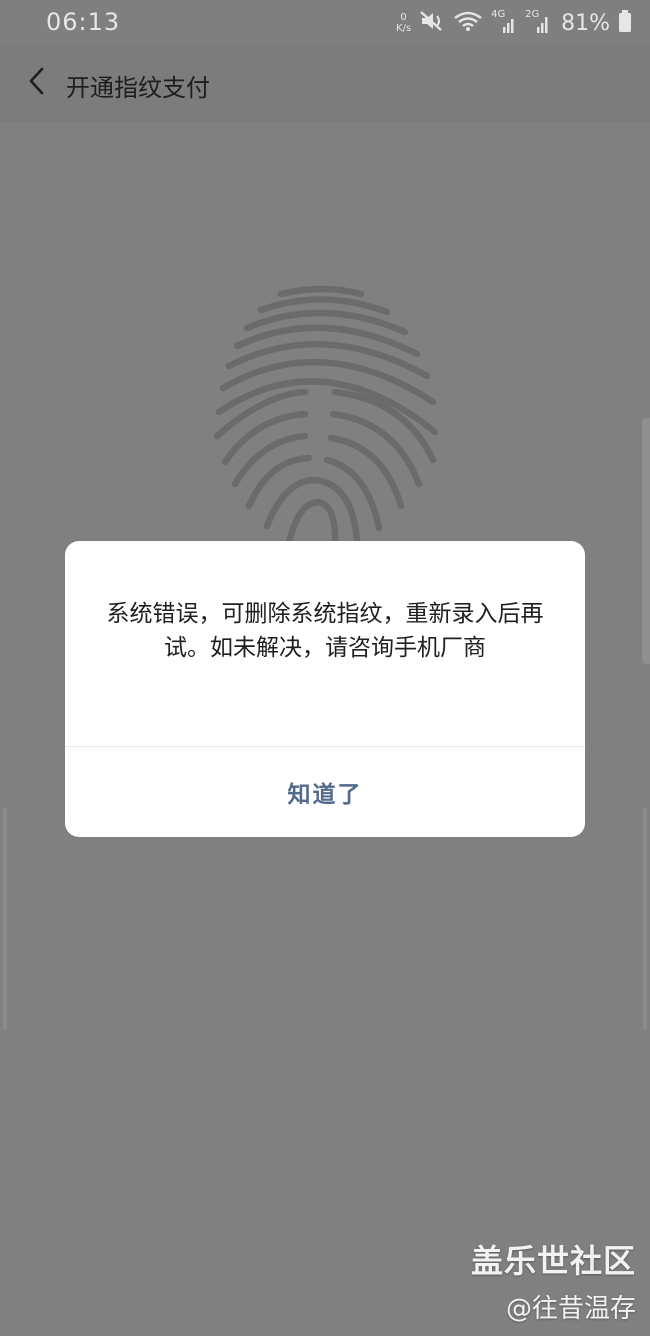 This screenshot has height=1336, width=650. I want to click on net-speed-unit: K/s, so click(403, 28).